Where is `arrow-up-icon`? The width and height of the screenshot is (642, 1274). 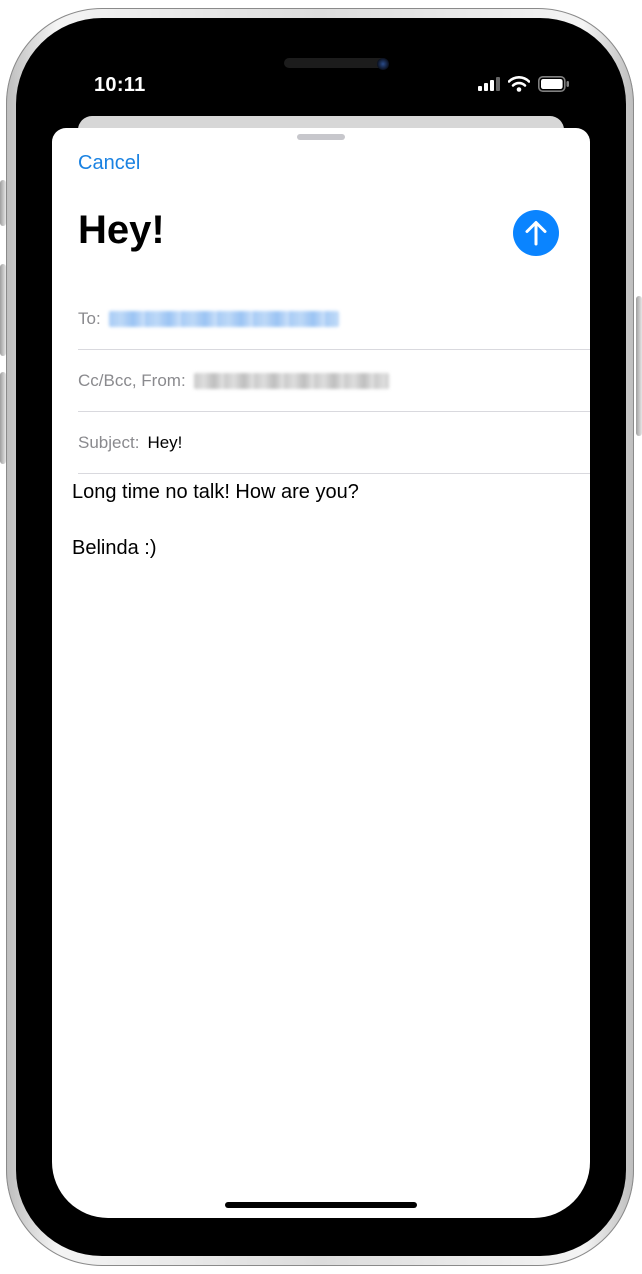 arrow-up-icon is located at coordinates (536, 233).